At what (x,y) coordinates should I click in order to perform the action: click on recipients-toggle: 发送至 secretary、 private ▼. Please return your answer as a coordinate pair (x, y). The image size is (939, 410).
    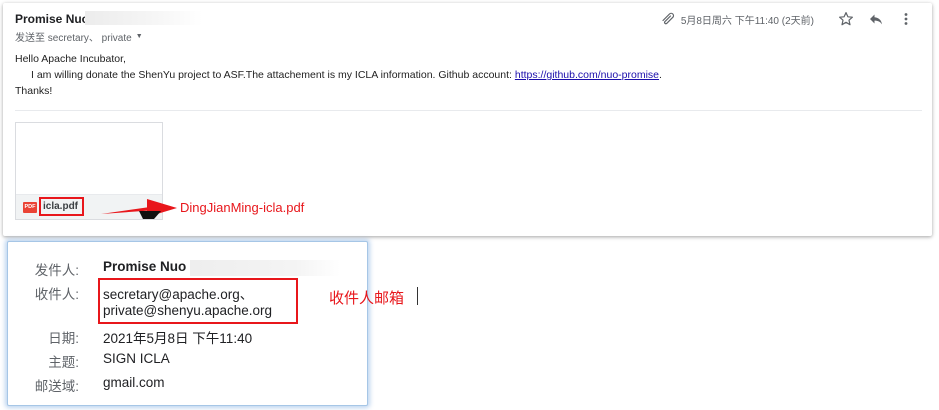
    Looking at the image, I should click on (79, 36).